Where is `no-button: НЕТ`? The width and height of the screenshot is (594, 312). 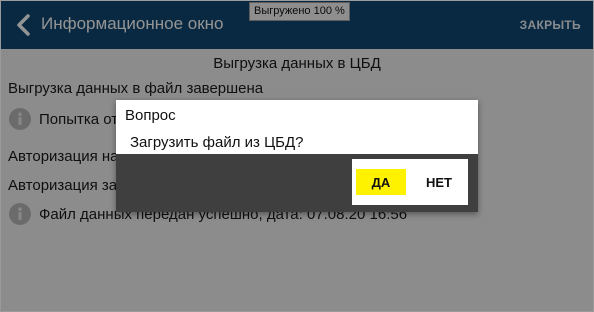 no-button: НЕТ is located at coordinates (439, 182).